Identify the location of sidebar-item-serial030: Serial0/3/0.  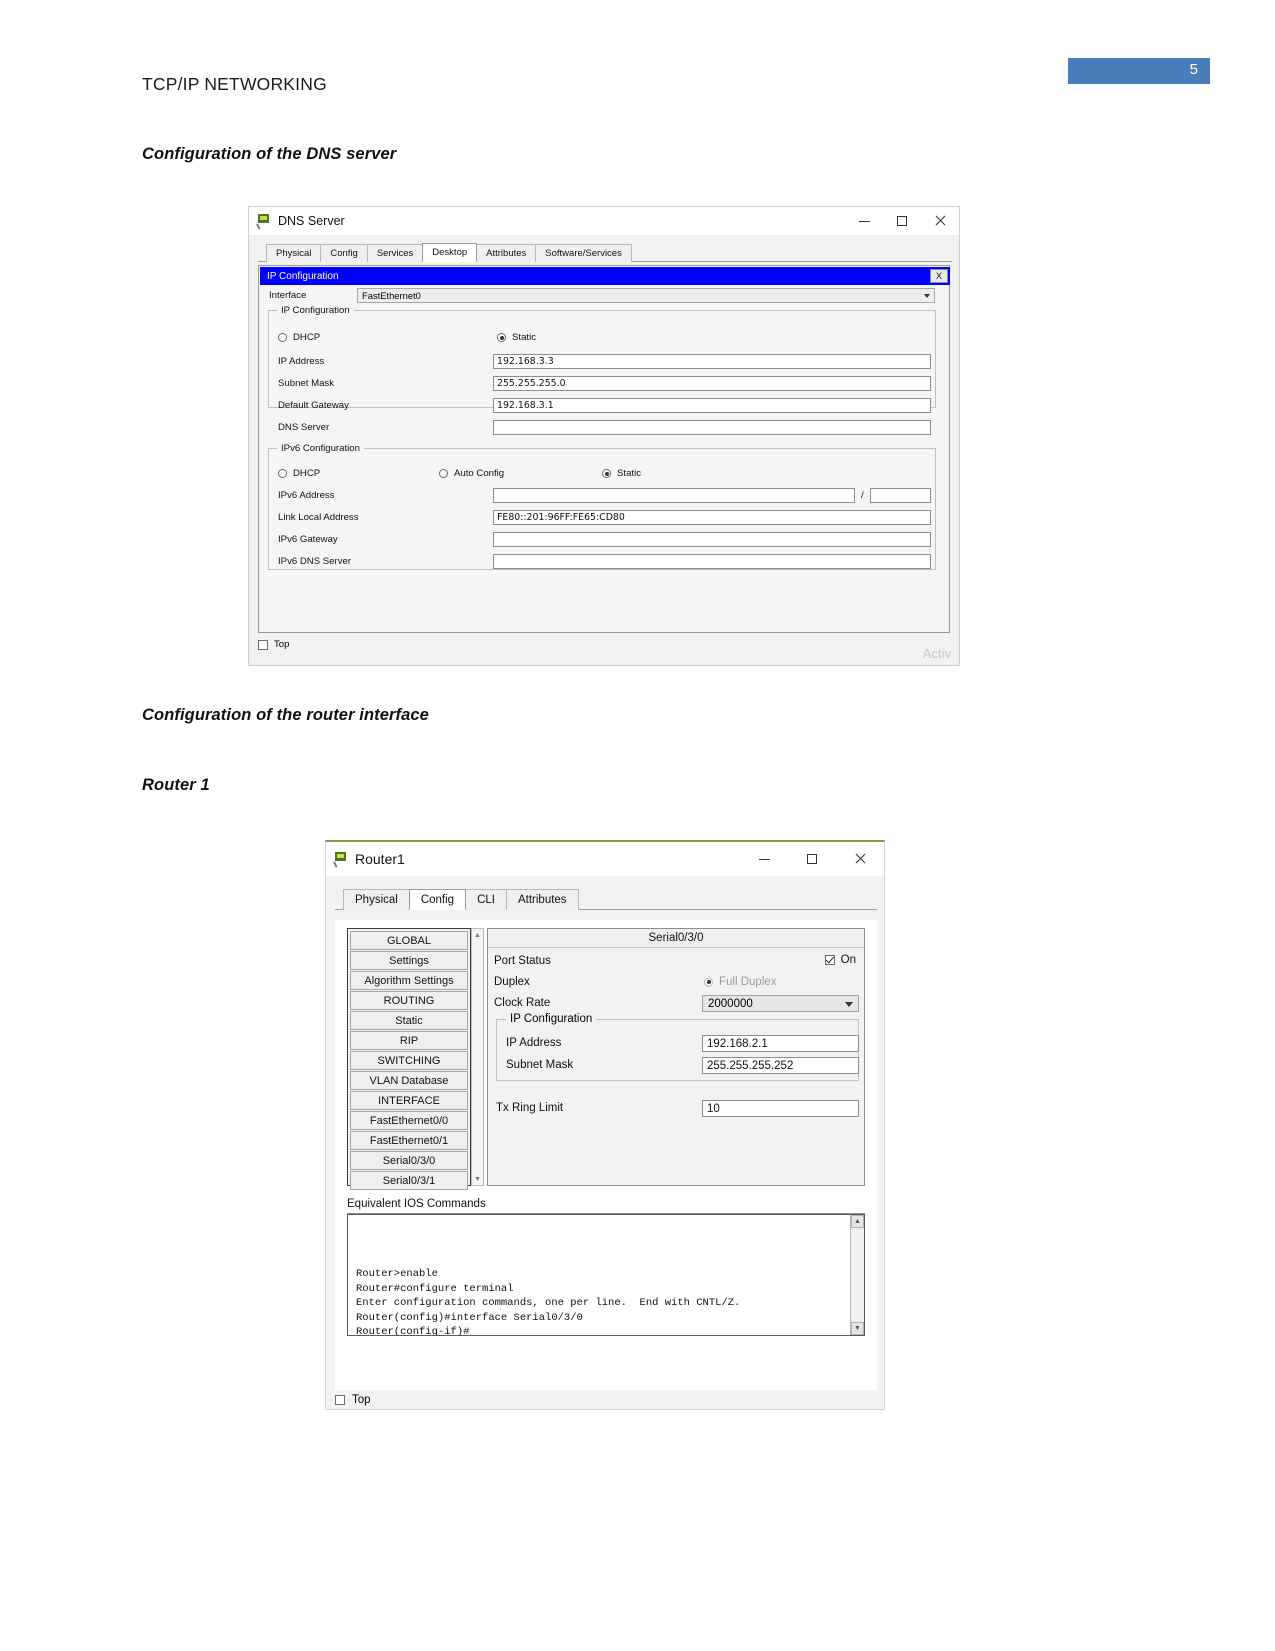
(409, 1160).